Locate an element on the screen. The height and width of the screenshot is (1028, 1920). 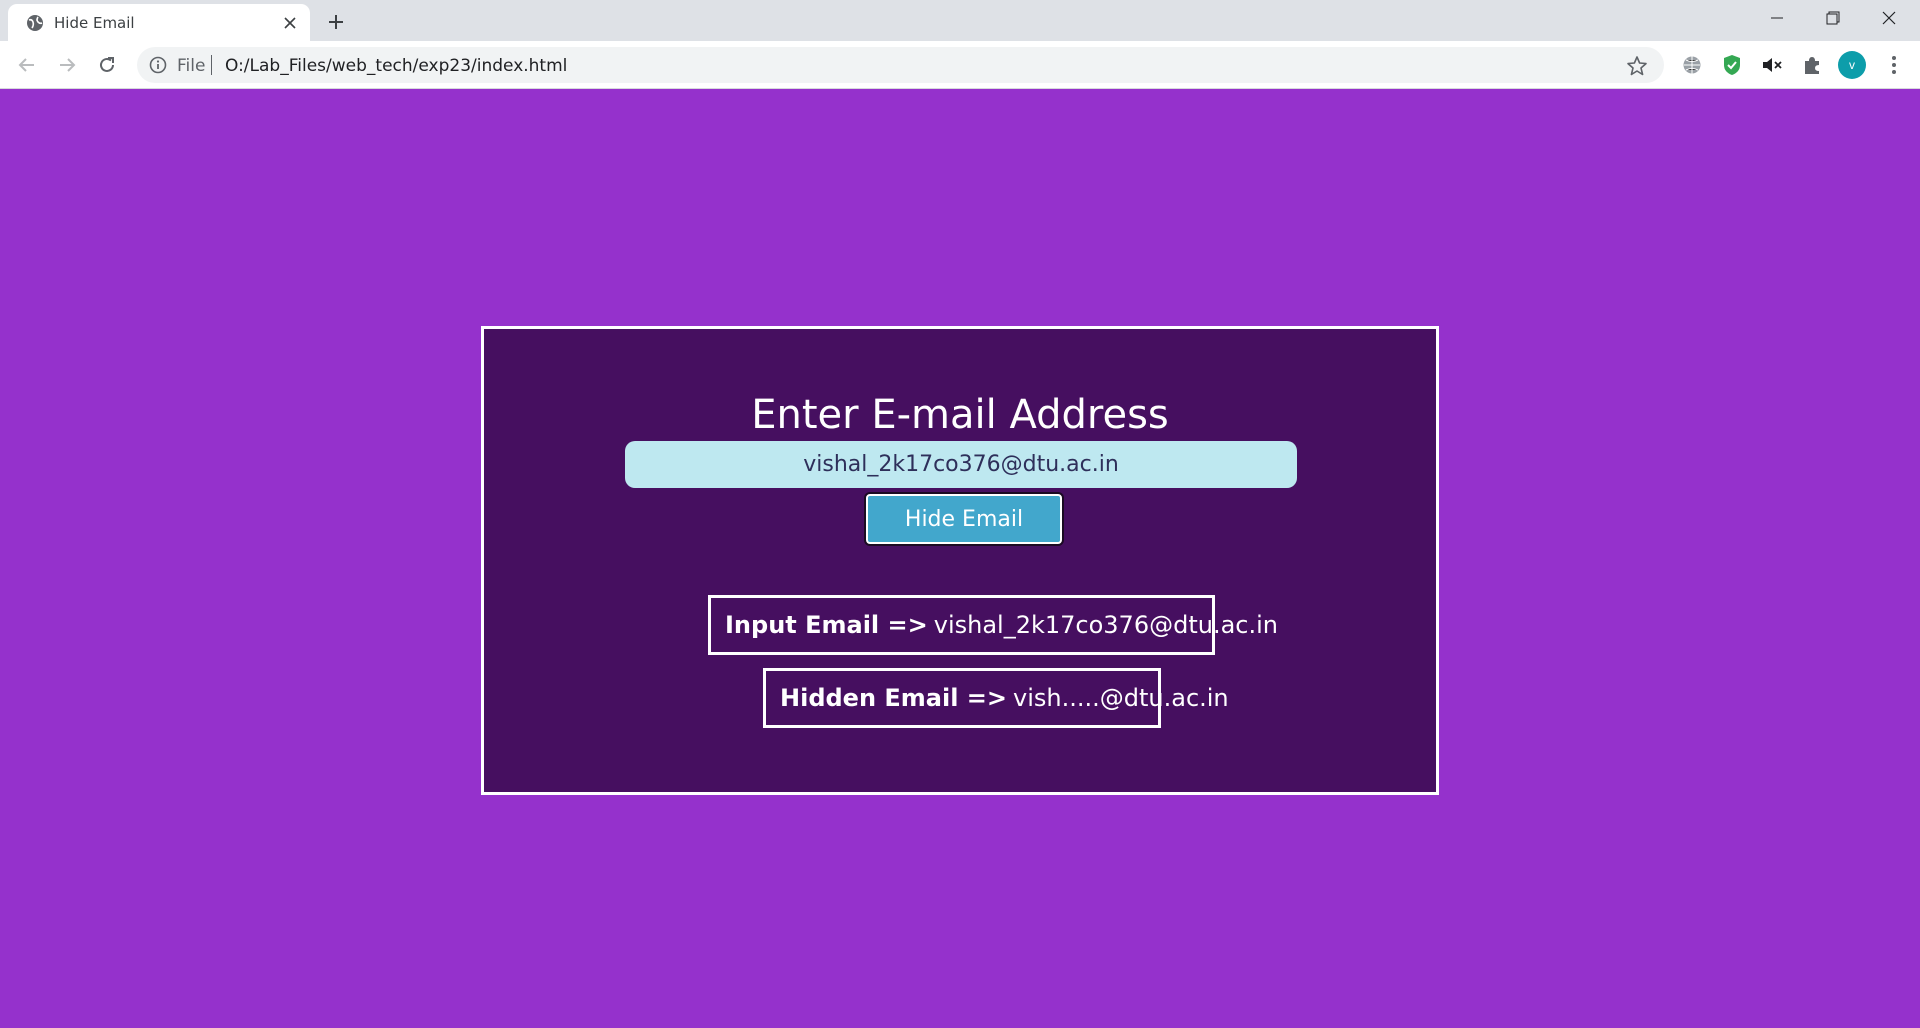
input-email-label: Input Email => is located at coordinates (826, 625).